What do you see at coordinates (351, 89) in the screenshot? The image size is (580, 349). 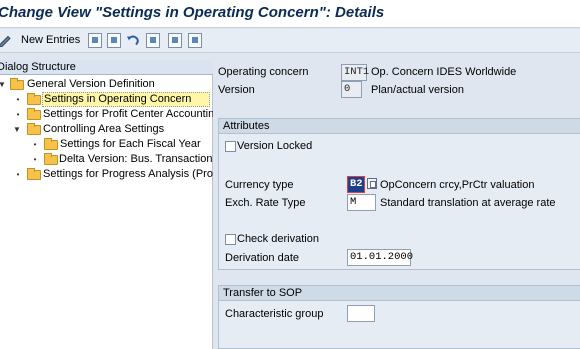 I see `version-field: 0` at bounding box center [351, 89].